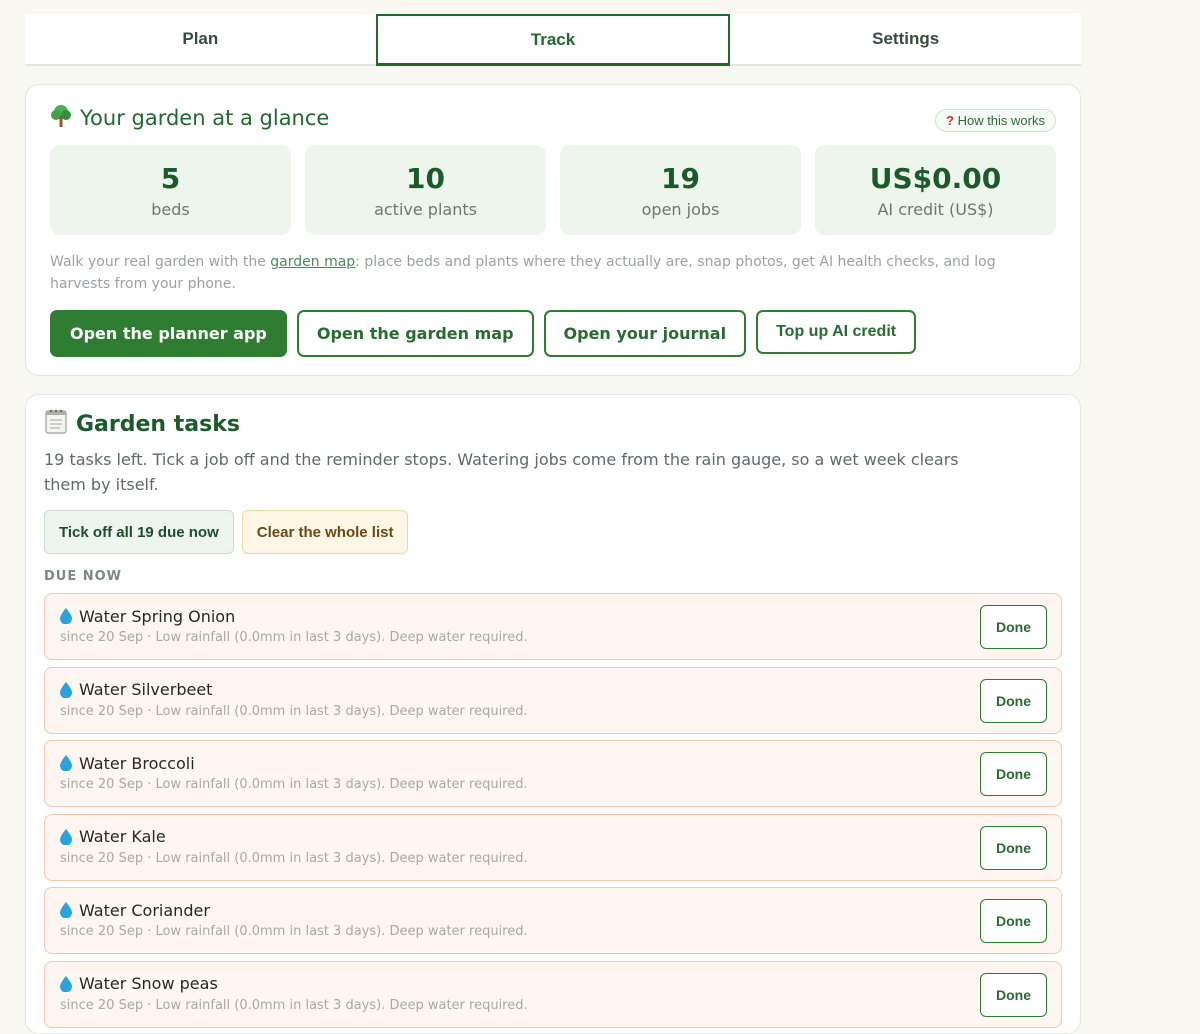 The image size is (1200, 1034). What do you see at coordinates (168, 333) in the screenshot?
I see `open-planner-button: Open the planner app` at bounding box center [168, 333].